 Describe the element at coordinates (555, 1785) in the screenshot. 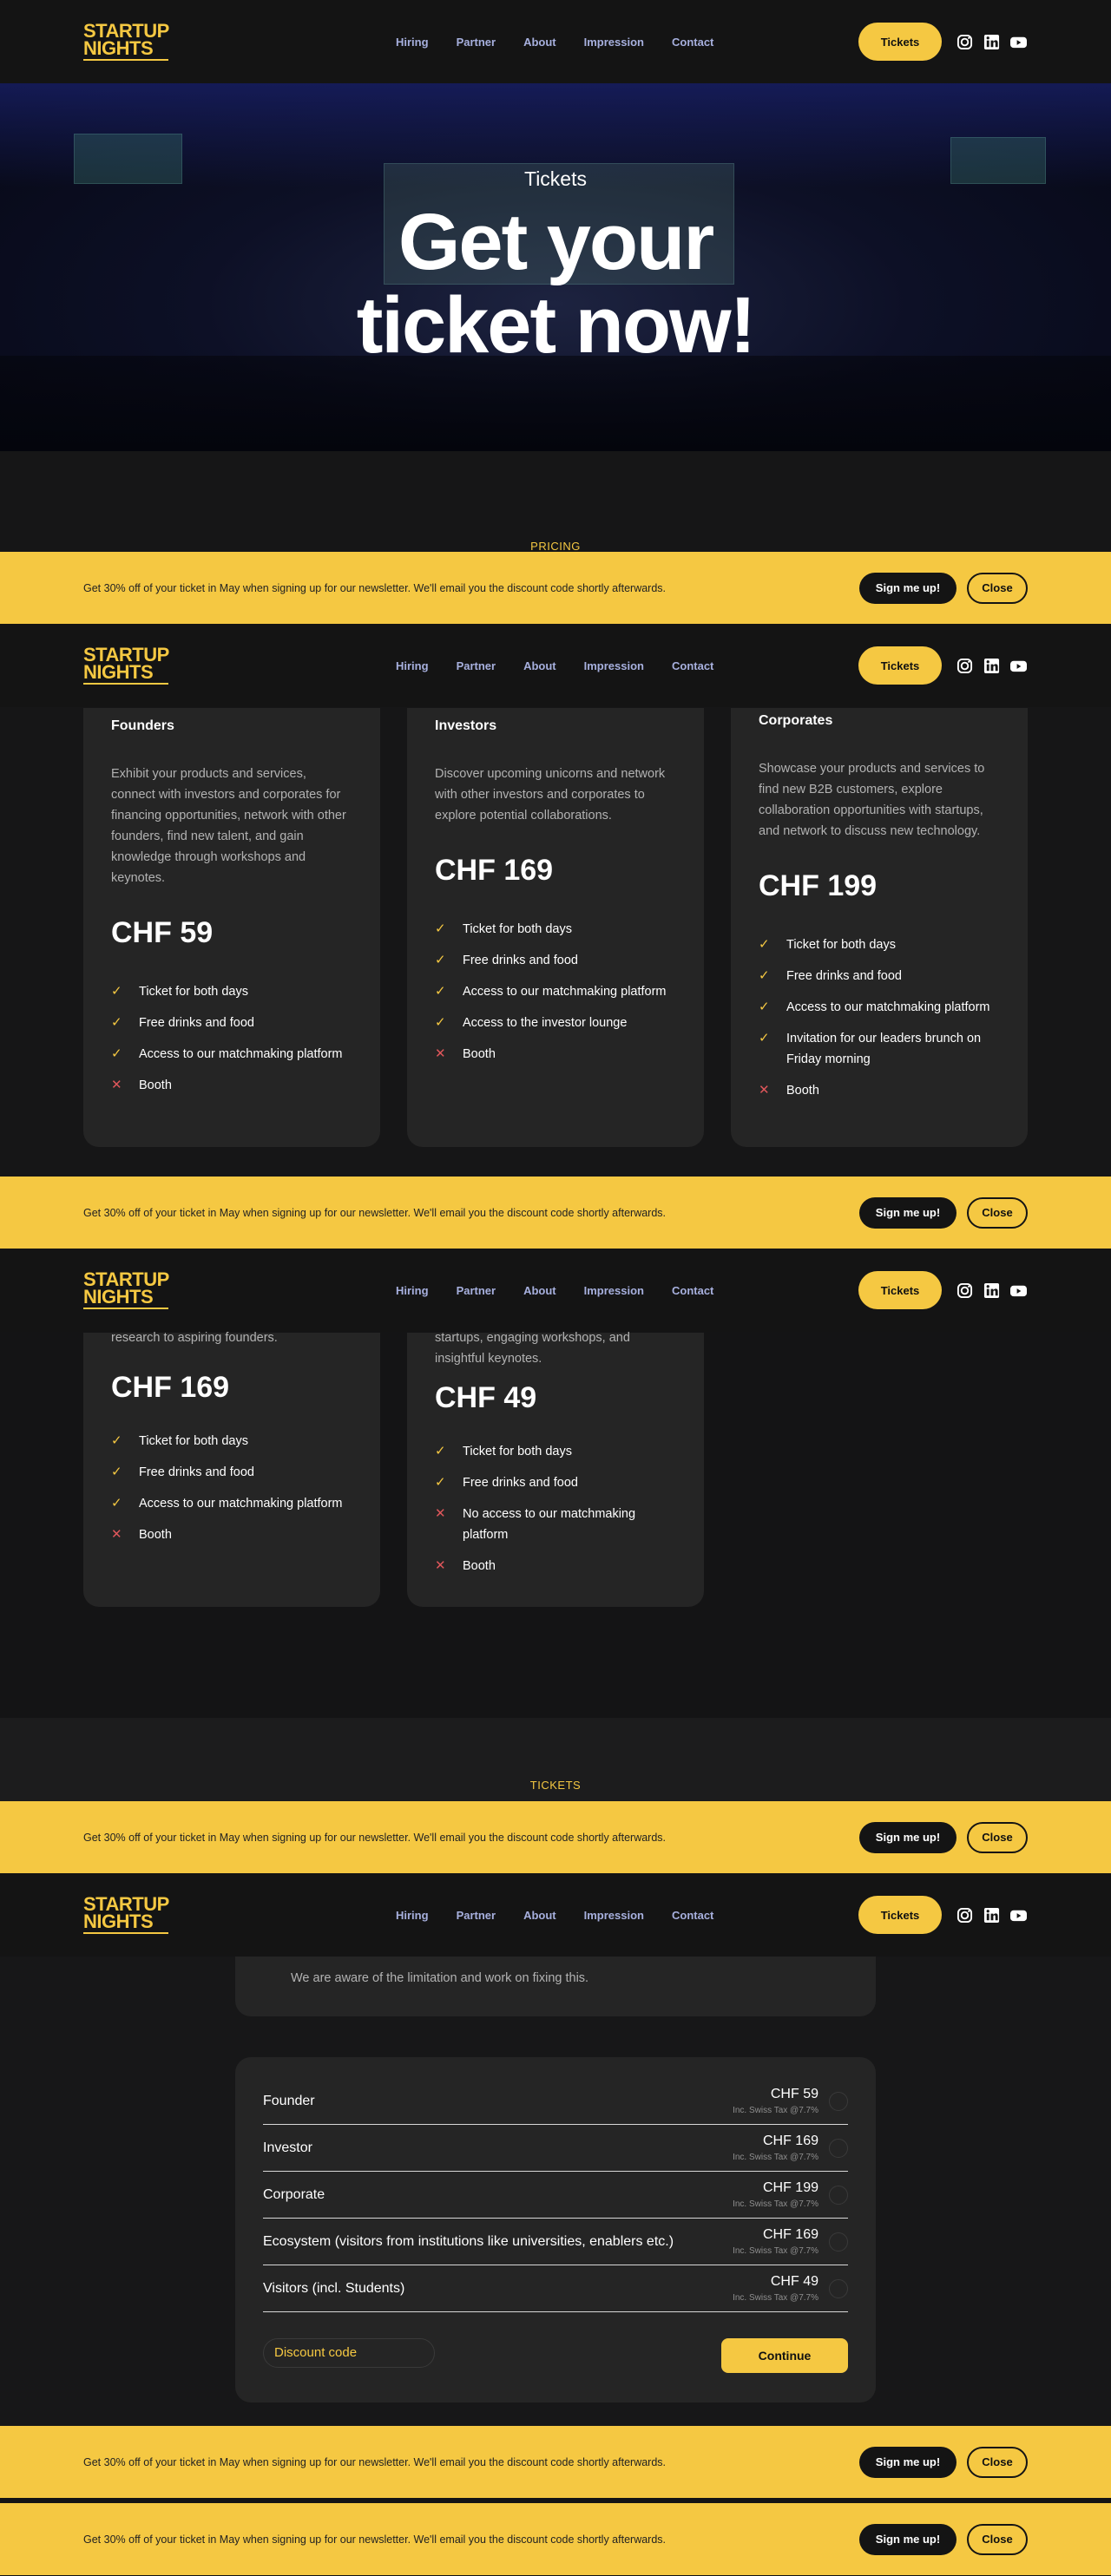

I see `tickets-eyebrow: TICKETS` at that location.